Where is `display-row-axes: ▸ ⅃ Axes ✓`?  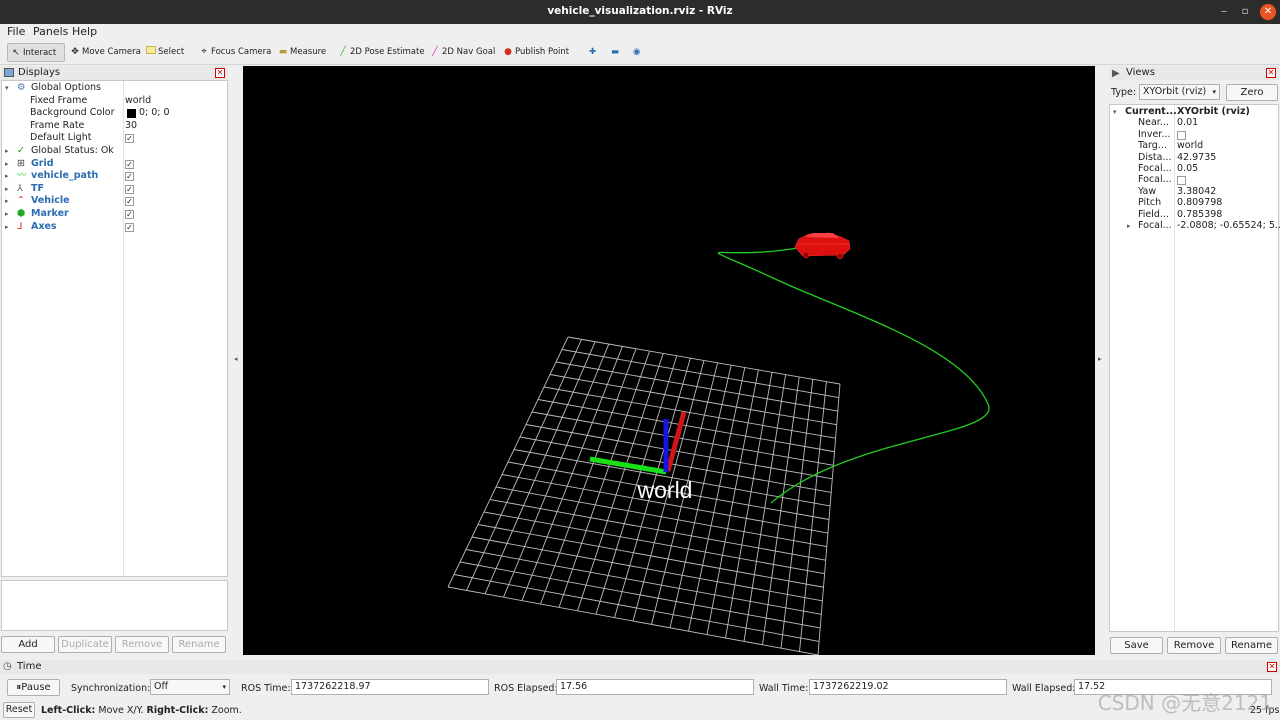
display-row-axes: ▸ ⅃ Axes ✓ is located at coordinates (114, 227).